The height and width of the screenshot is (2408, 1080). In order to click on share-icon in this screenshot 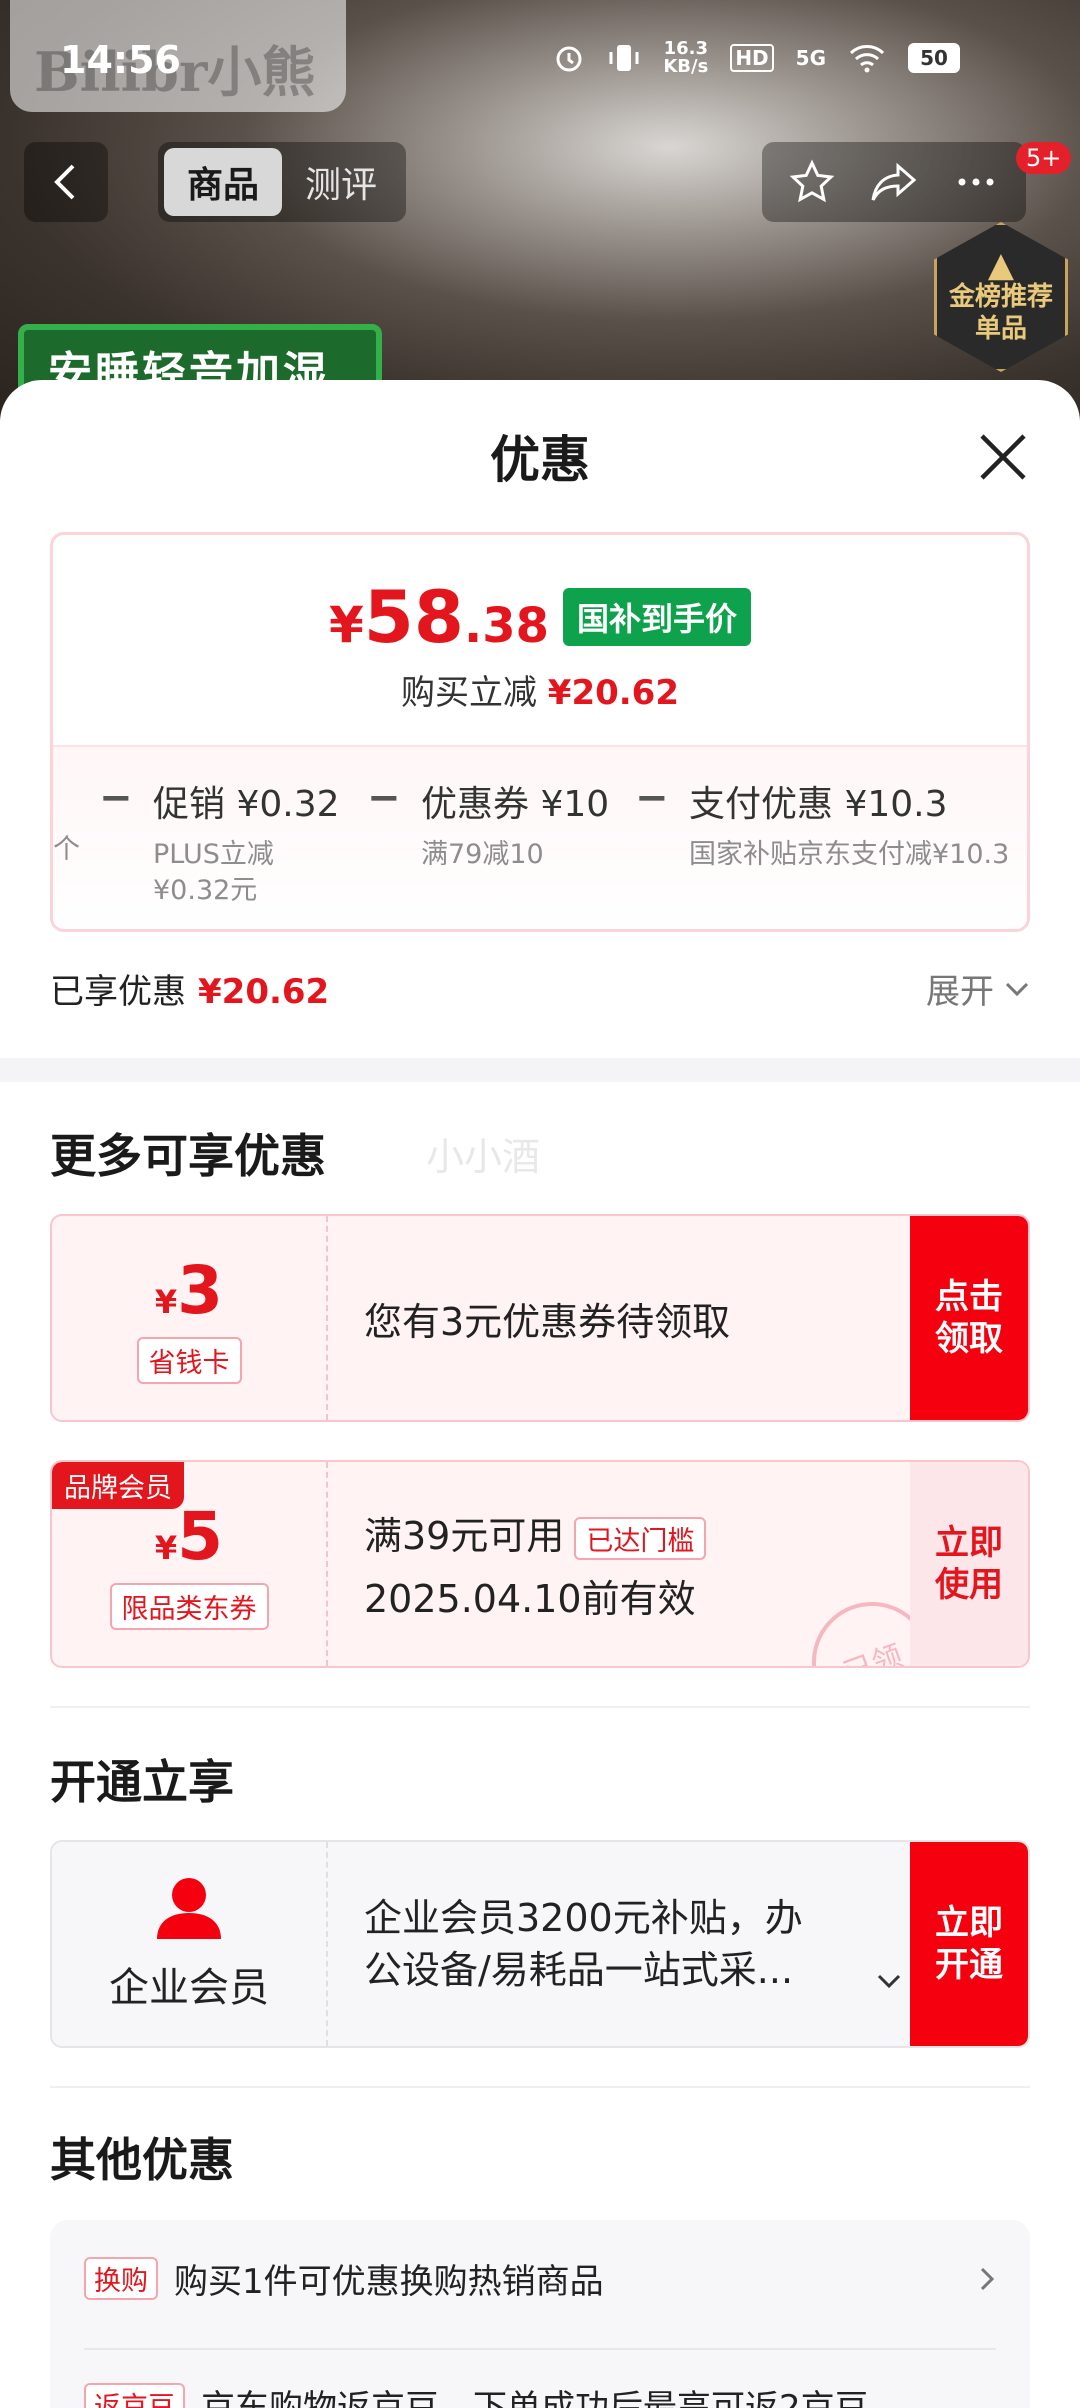, I will do `click(894, 182)`.